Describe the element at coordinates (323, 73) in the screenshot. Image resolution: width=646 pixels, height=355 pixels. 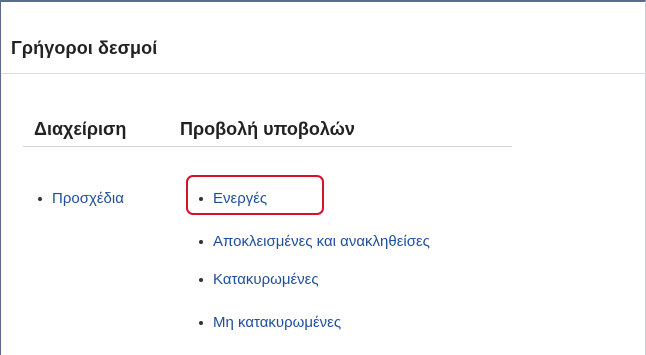
I see `title-divider` at that location.